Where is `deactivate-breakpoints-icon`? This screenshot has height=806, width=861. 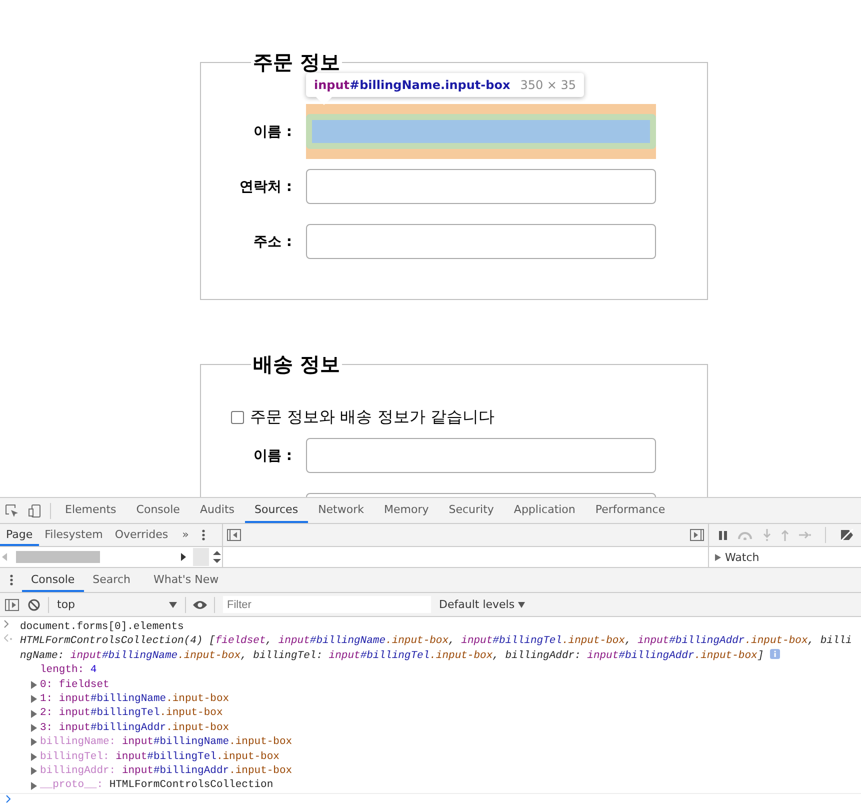
deactivate-breakpoints-icon is located at coordinates (847, 535).